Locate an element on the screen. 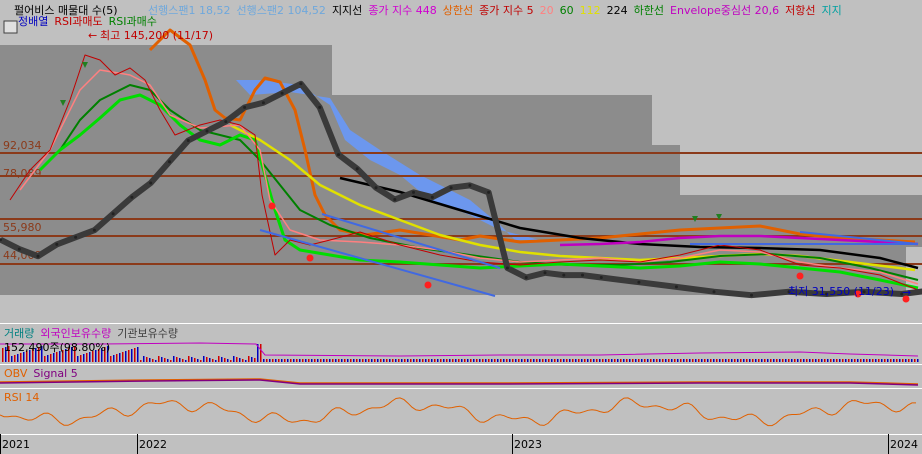  legend-item: 종가 지수 448 is located at coordinates (402, 10).